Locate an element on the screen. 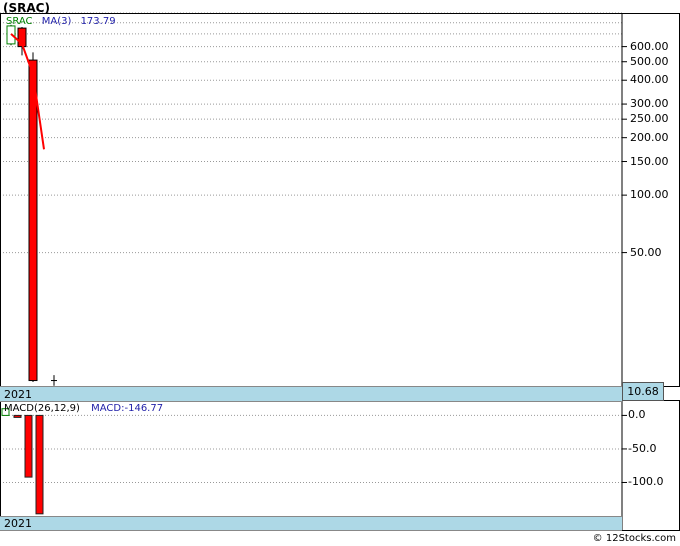 The width and height of the screenshot is (680, 546). price-candle-body is located at coordinates (33, 220).